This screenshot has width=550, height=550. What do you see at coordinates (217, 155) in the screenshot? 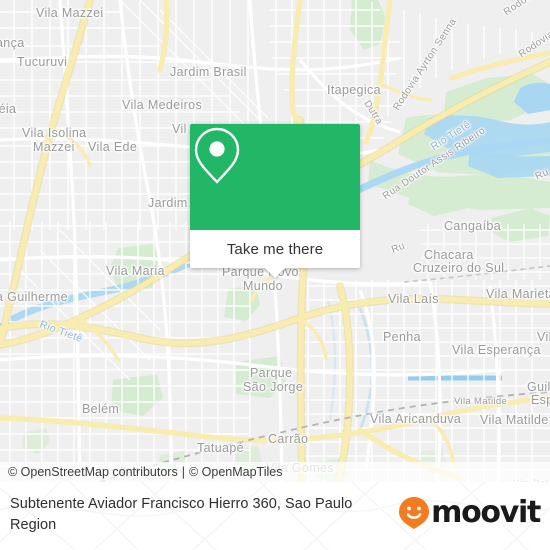
I see `map-pin-icon` at bounding box center [217, 155].